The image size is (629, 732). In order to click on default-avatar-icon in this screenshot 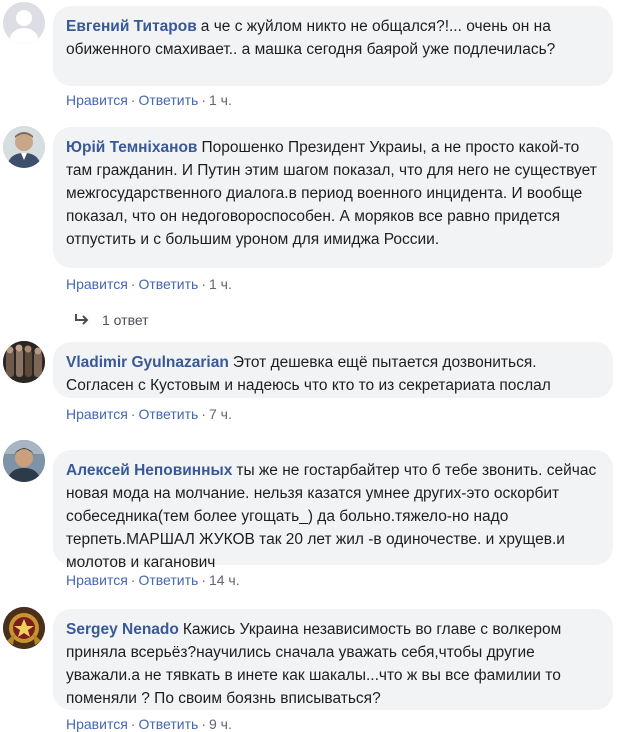, I will do `click(24, 23)`.